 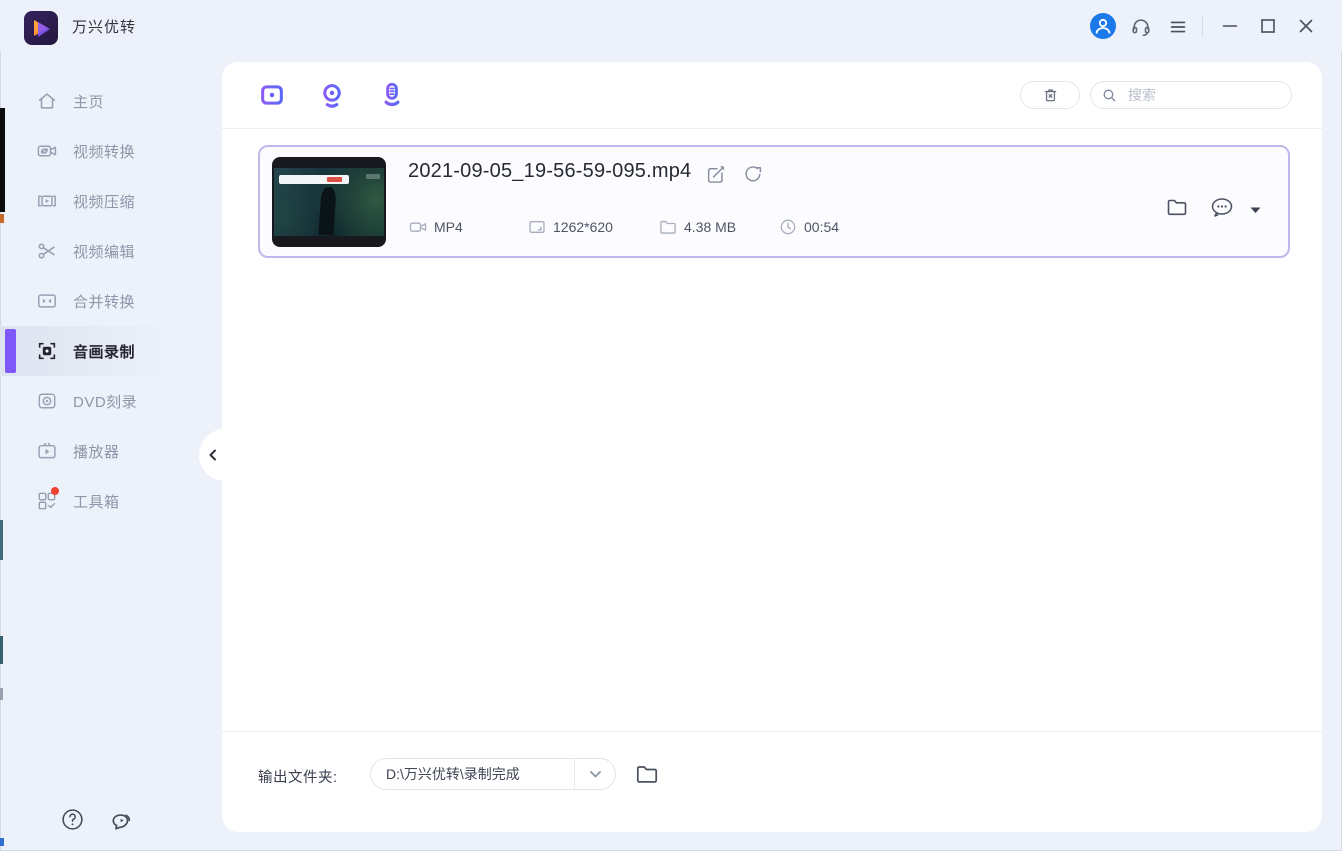 What do you see at coordinates (392, 95) in the screenshot?
I see `audio-recorder-icon` at bounding box center [392, 95].